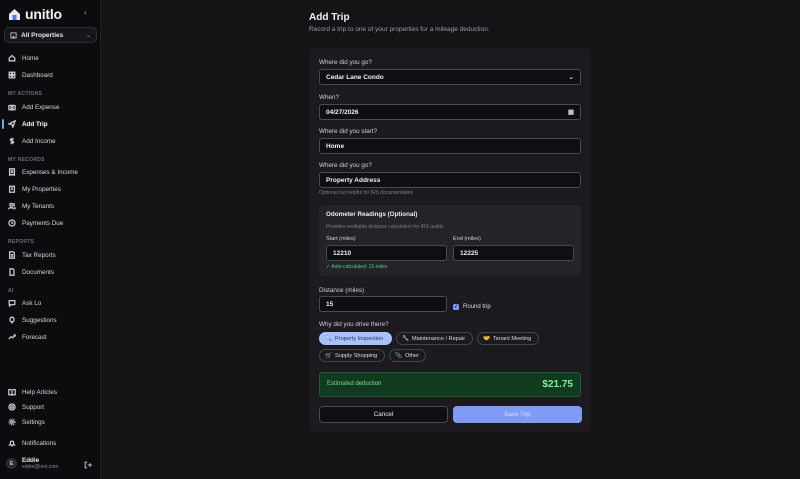  Describe the element at coordinates (12, 58) in the screenshot. I see `home-icon` at that location.